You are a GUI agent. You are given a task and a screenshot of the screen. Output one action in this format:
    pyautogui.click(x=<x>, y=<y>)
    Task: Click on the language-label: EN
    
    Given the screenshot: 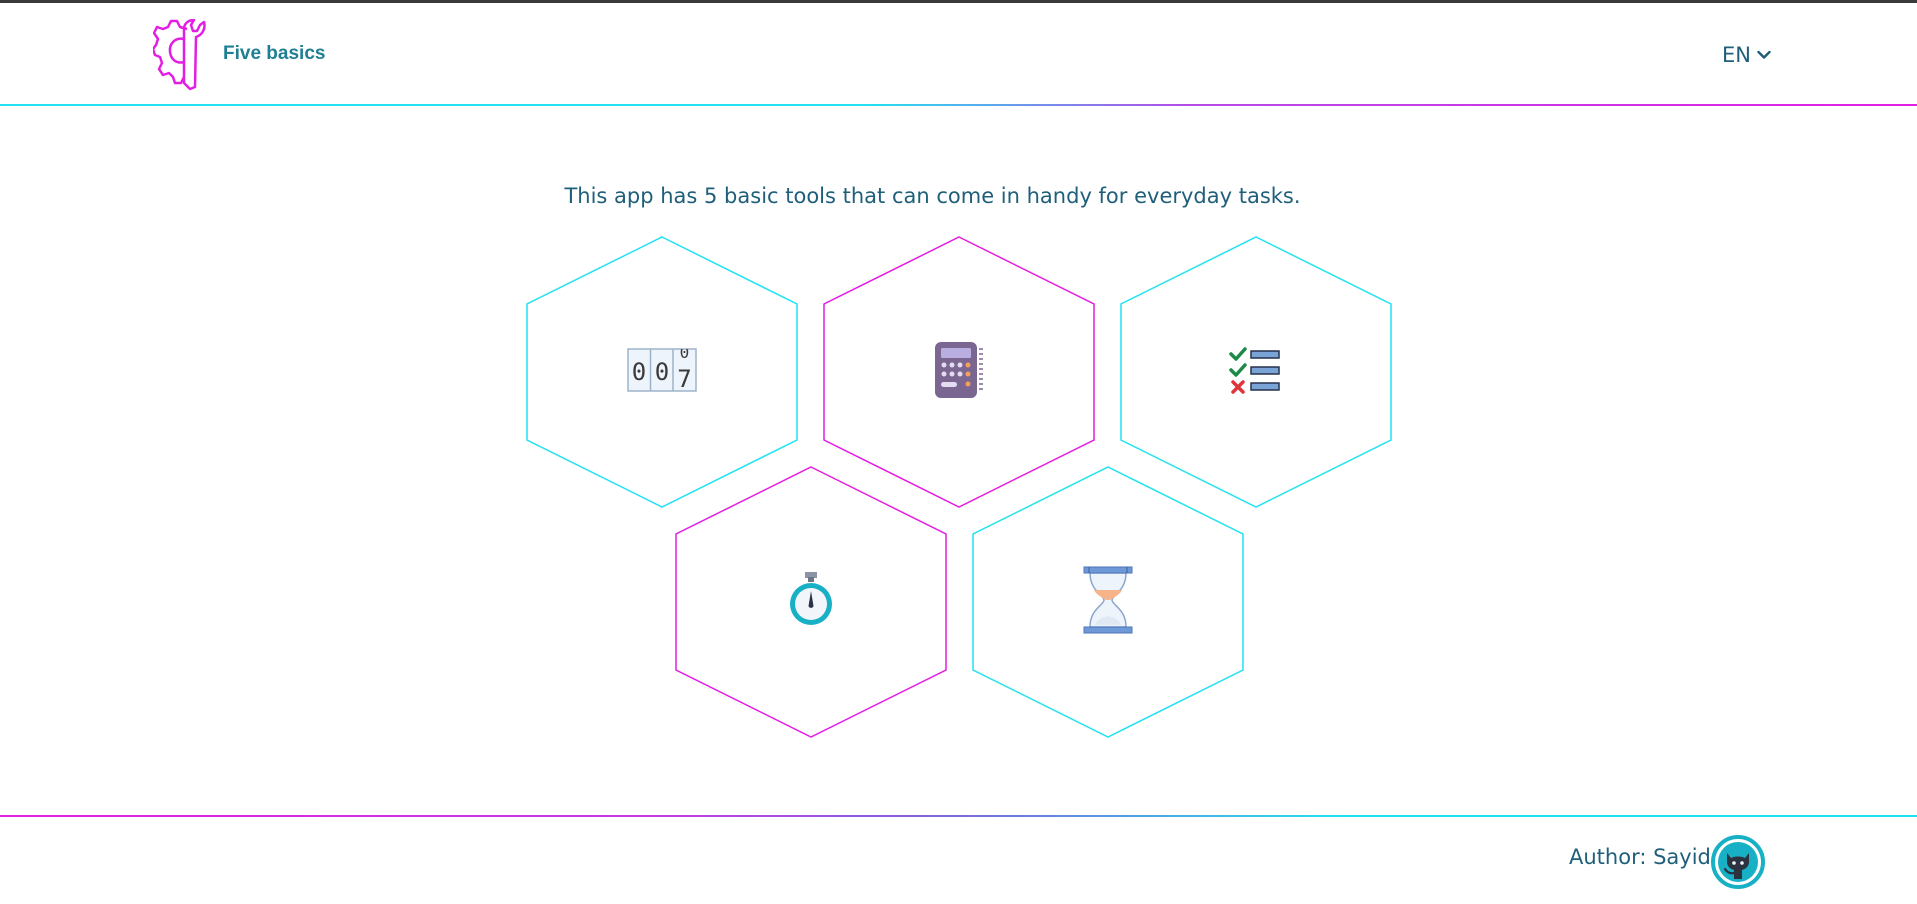 What is the action you would take?
    pyautogui.click(x=1736, y=55)
    